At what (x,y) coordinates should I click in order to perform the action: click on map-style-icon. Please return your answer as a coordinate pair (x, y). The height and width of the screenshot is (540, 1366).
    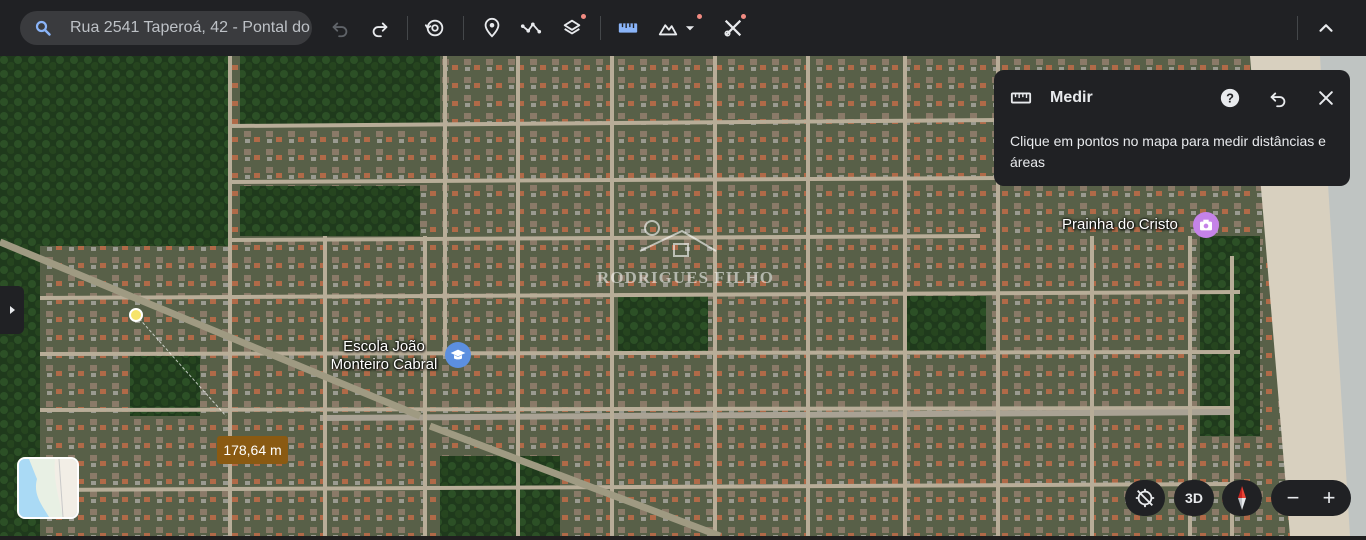
    Looking at the image, I should click on (668, 30).